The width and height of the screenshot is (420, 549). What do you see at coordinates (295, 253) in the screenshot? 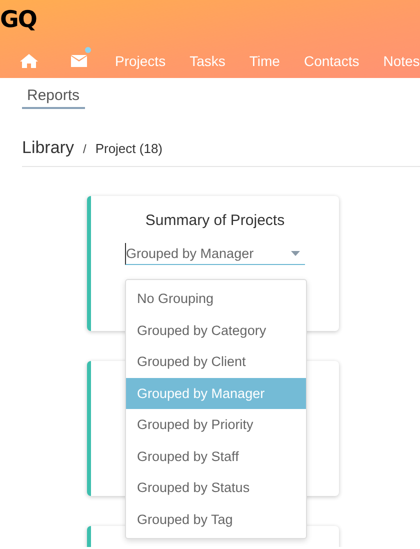
I see `caret-icon` at bounding box center [295, 253].